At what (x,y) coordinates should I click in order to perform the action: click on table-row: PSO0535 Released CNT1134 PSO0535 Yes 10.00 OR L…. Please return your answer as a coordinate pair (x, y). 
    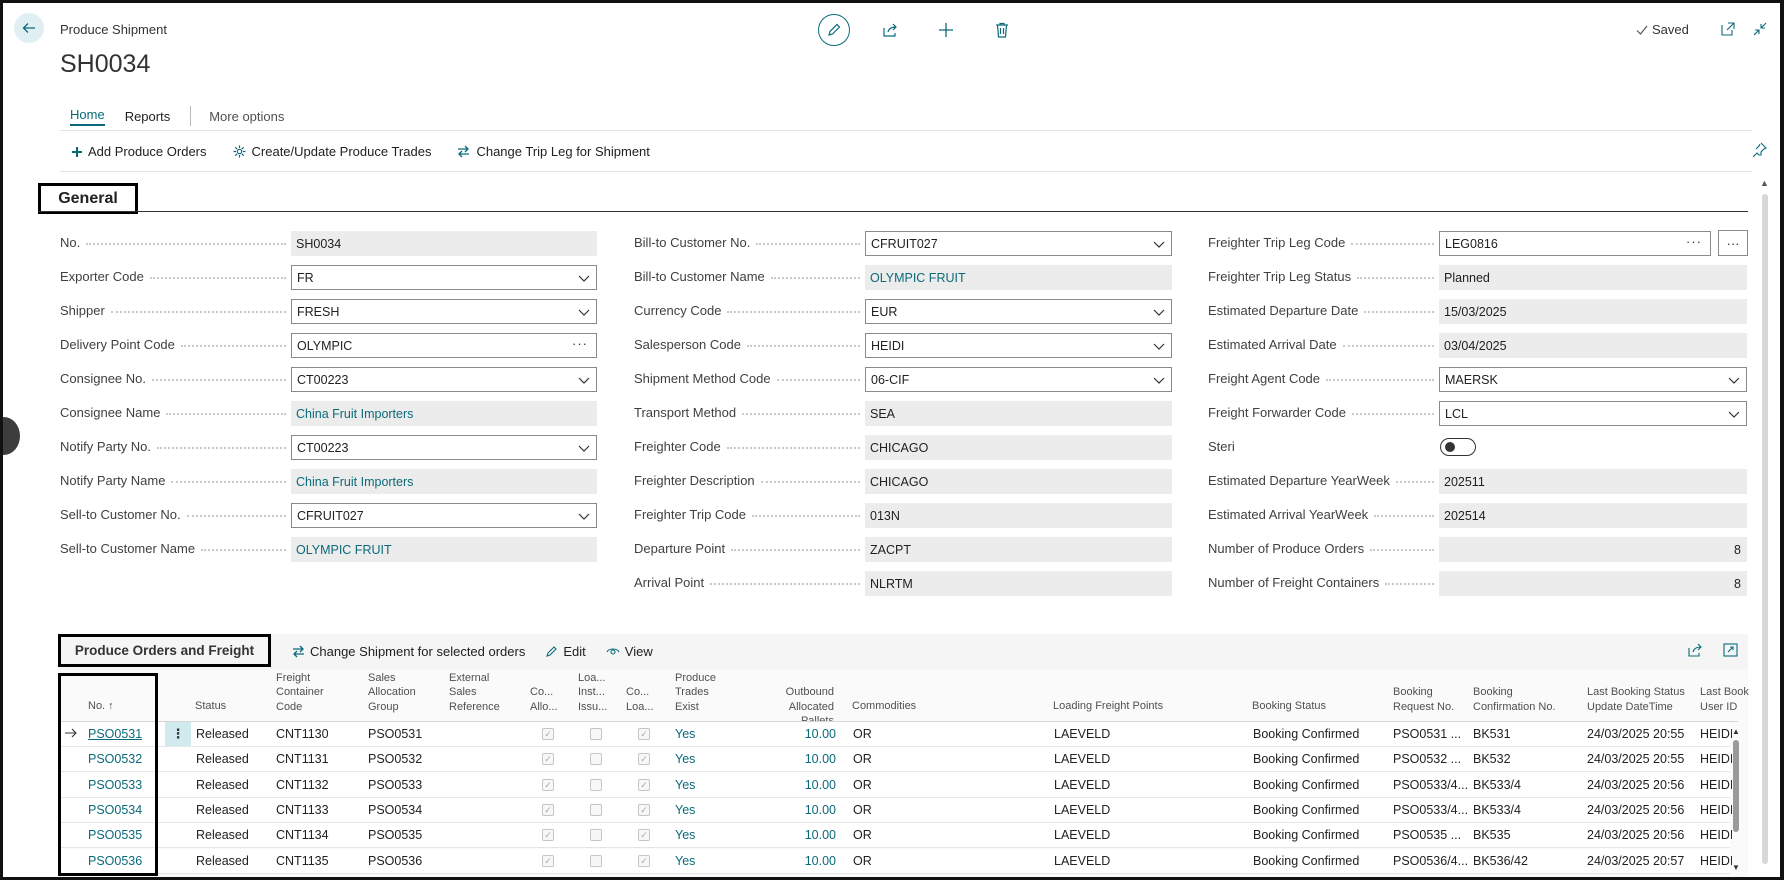
    Looking at the image, I should click on (895, 836).